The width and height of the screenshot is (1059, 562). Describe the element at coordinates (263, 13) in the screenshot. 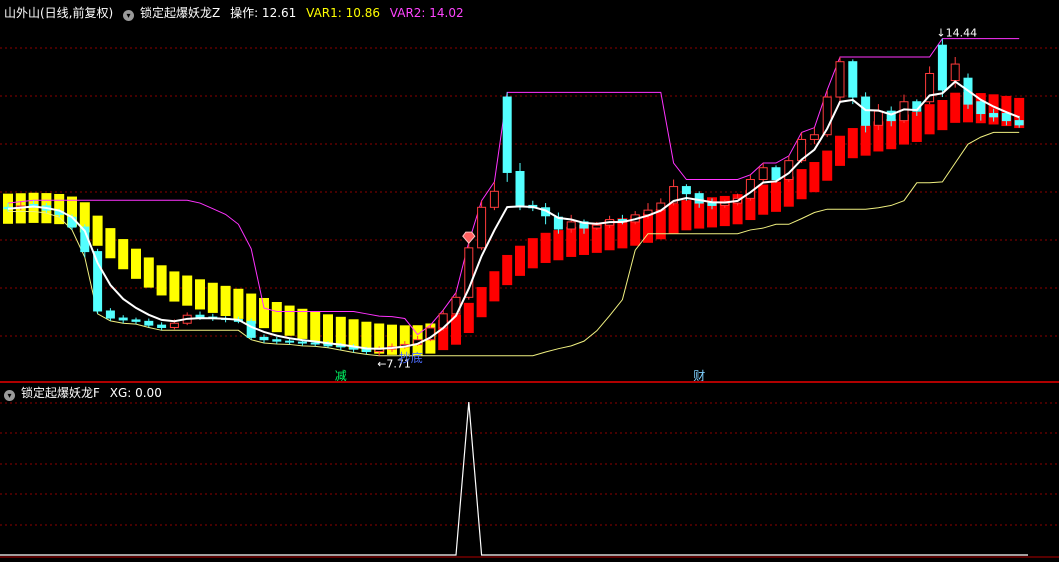

I see `op-value: 操作: 12.61` at that location.